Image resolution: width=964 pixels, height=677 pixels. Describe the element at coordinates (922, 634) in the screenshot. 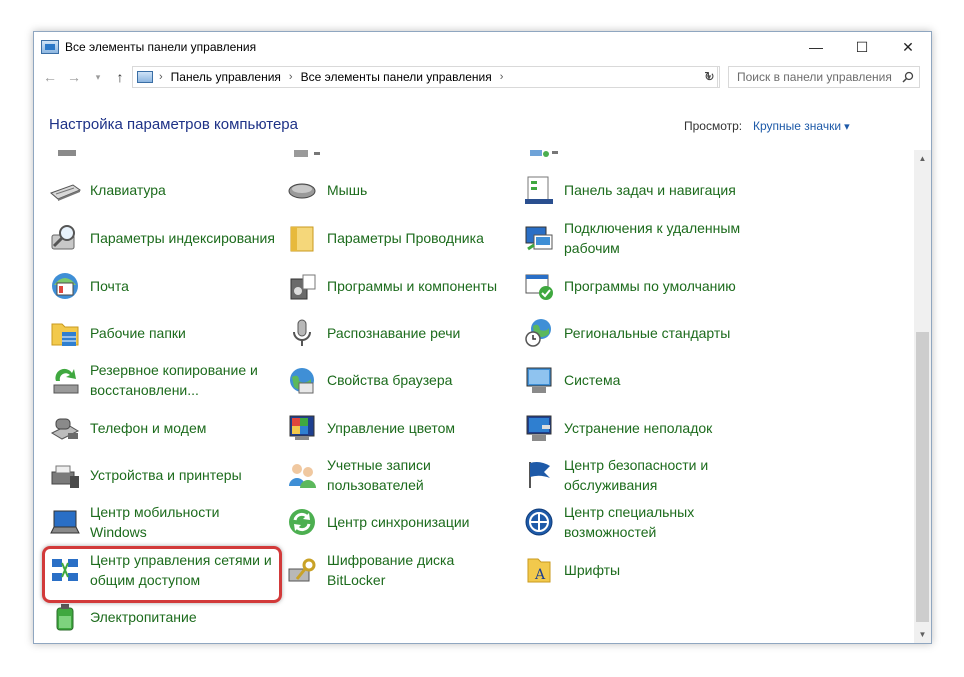

I see `scroll-down-icon: ▼` at that location.